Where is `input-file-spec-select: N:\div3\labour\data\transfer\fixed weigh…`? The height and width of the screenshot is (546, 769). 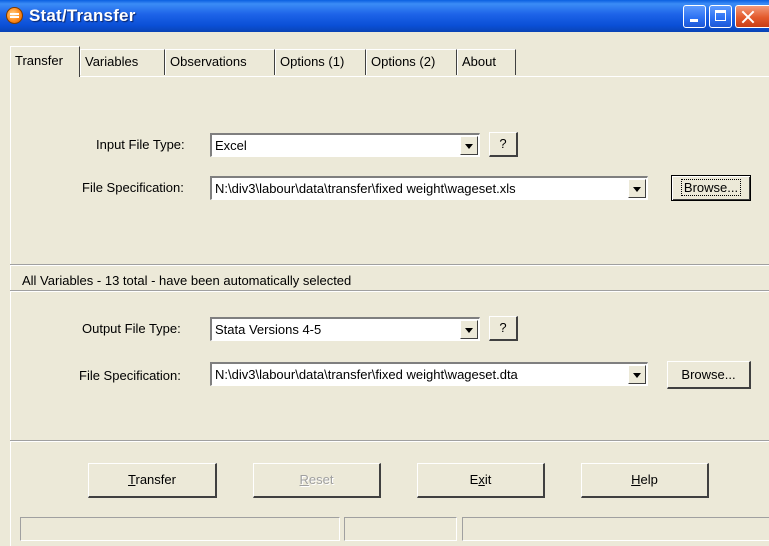
input-file-spec-select: N:\div3\labour\data\transfer\fixed weigh… is located at coordinates (429, 188).